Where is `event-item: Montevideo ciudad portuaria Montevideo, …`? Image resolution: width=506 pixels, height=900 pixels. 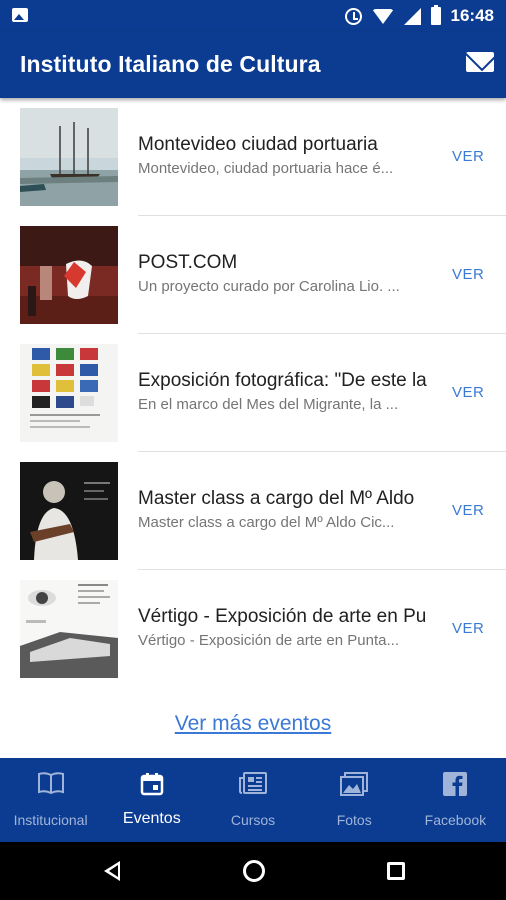
event-item: Montevideo ciudad portuaria Montevideo, … is located at coordinates (253, 157).